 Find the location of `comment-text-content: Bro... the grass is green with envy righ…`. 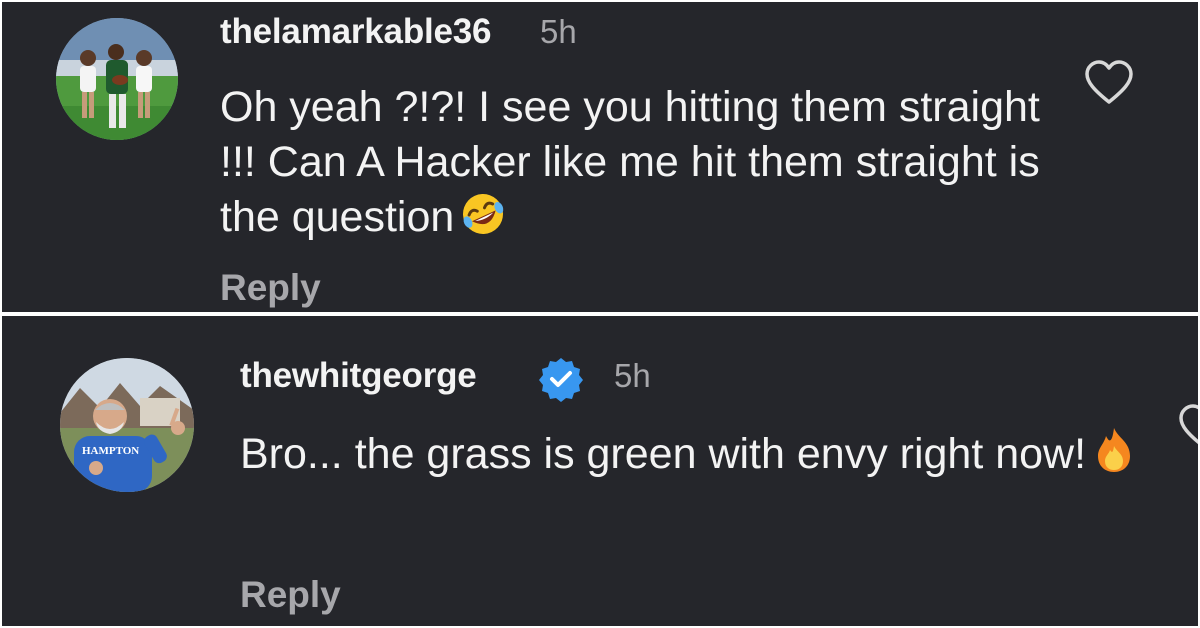

comment-text-content: Bro... the grass is green with envy righ… is located at coordinates (663, 454).